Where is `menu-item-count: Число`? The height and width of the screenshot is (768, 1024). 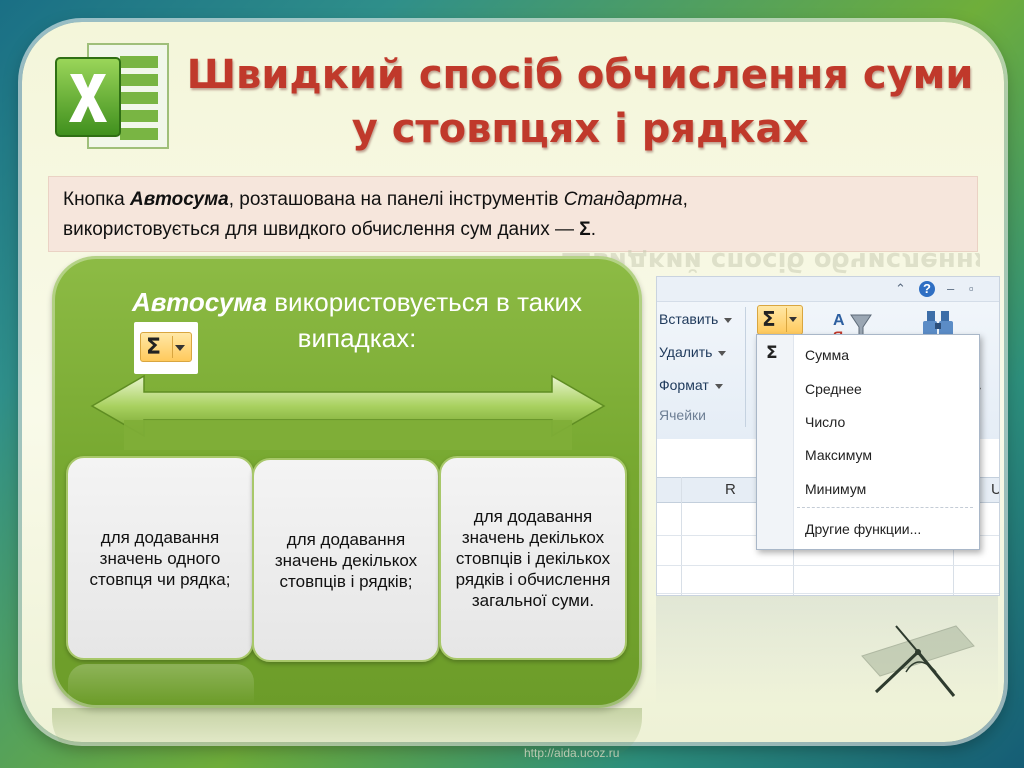
menu-item-count: Число is located at coordinates (825, 422).